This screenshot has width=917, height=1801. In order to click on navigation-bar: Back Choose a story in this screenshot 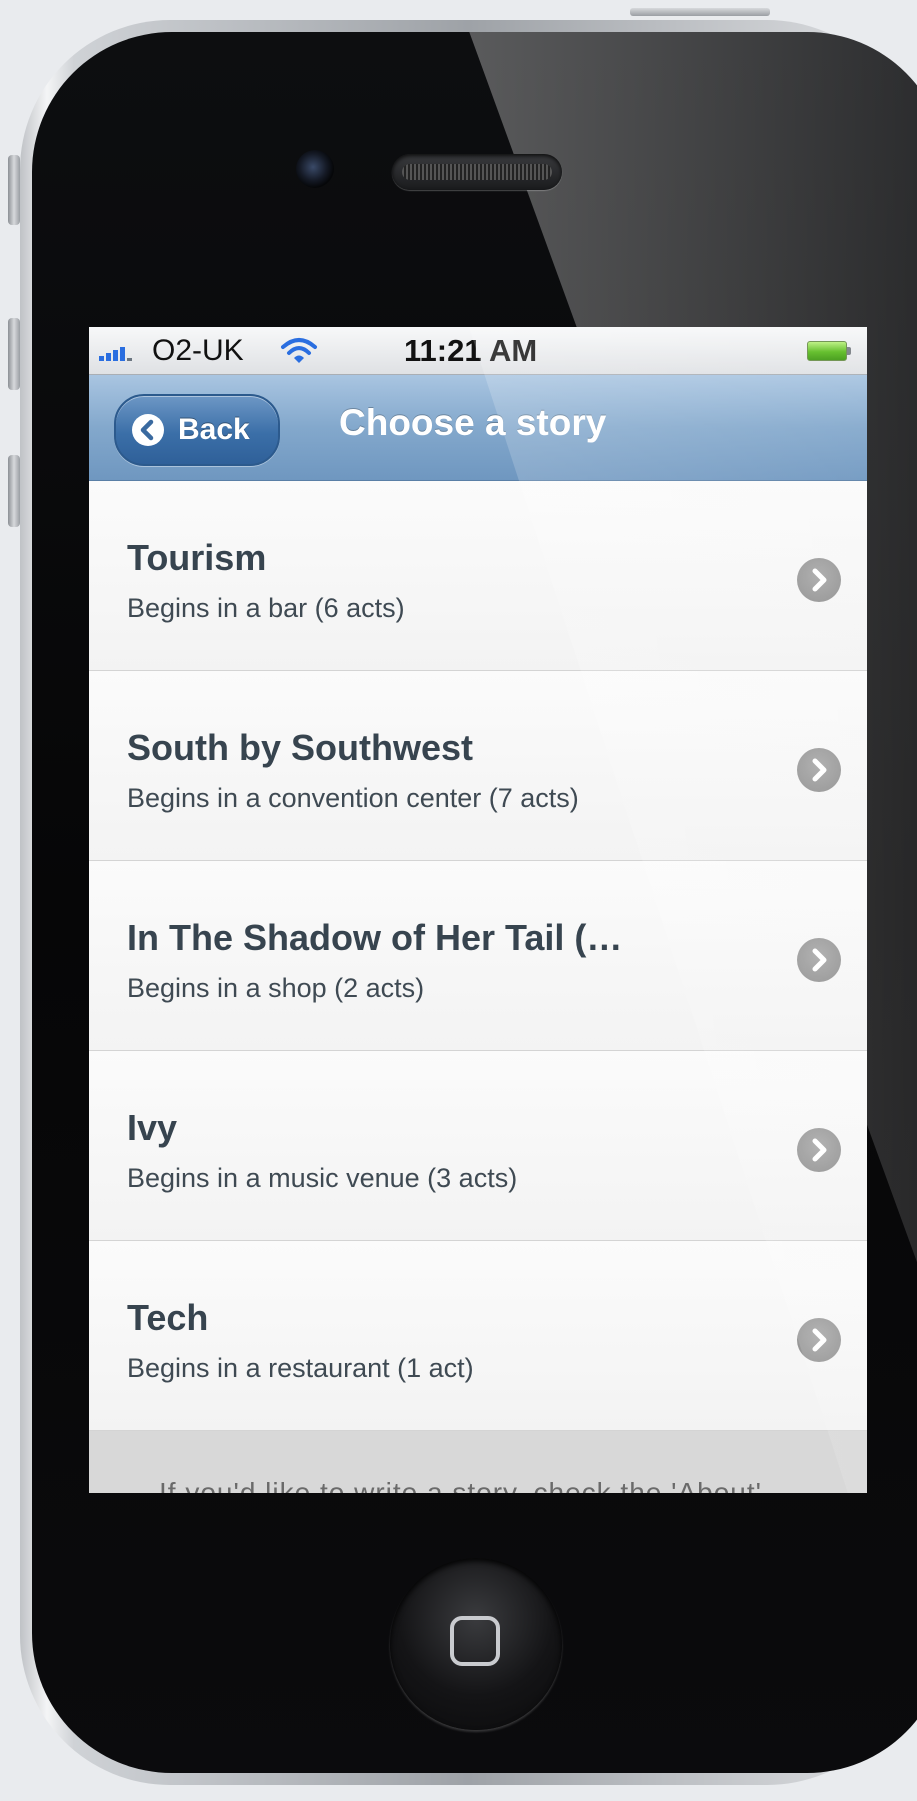, I will do `click(478, 428)`.